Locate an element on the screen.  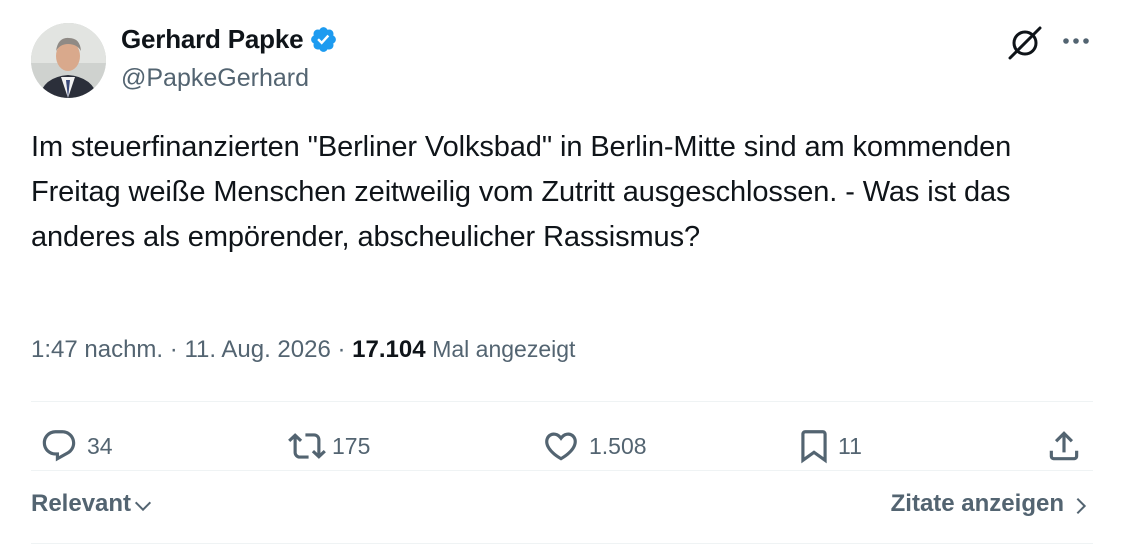
avatar is located at coordinates (68, 60).